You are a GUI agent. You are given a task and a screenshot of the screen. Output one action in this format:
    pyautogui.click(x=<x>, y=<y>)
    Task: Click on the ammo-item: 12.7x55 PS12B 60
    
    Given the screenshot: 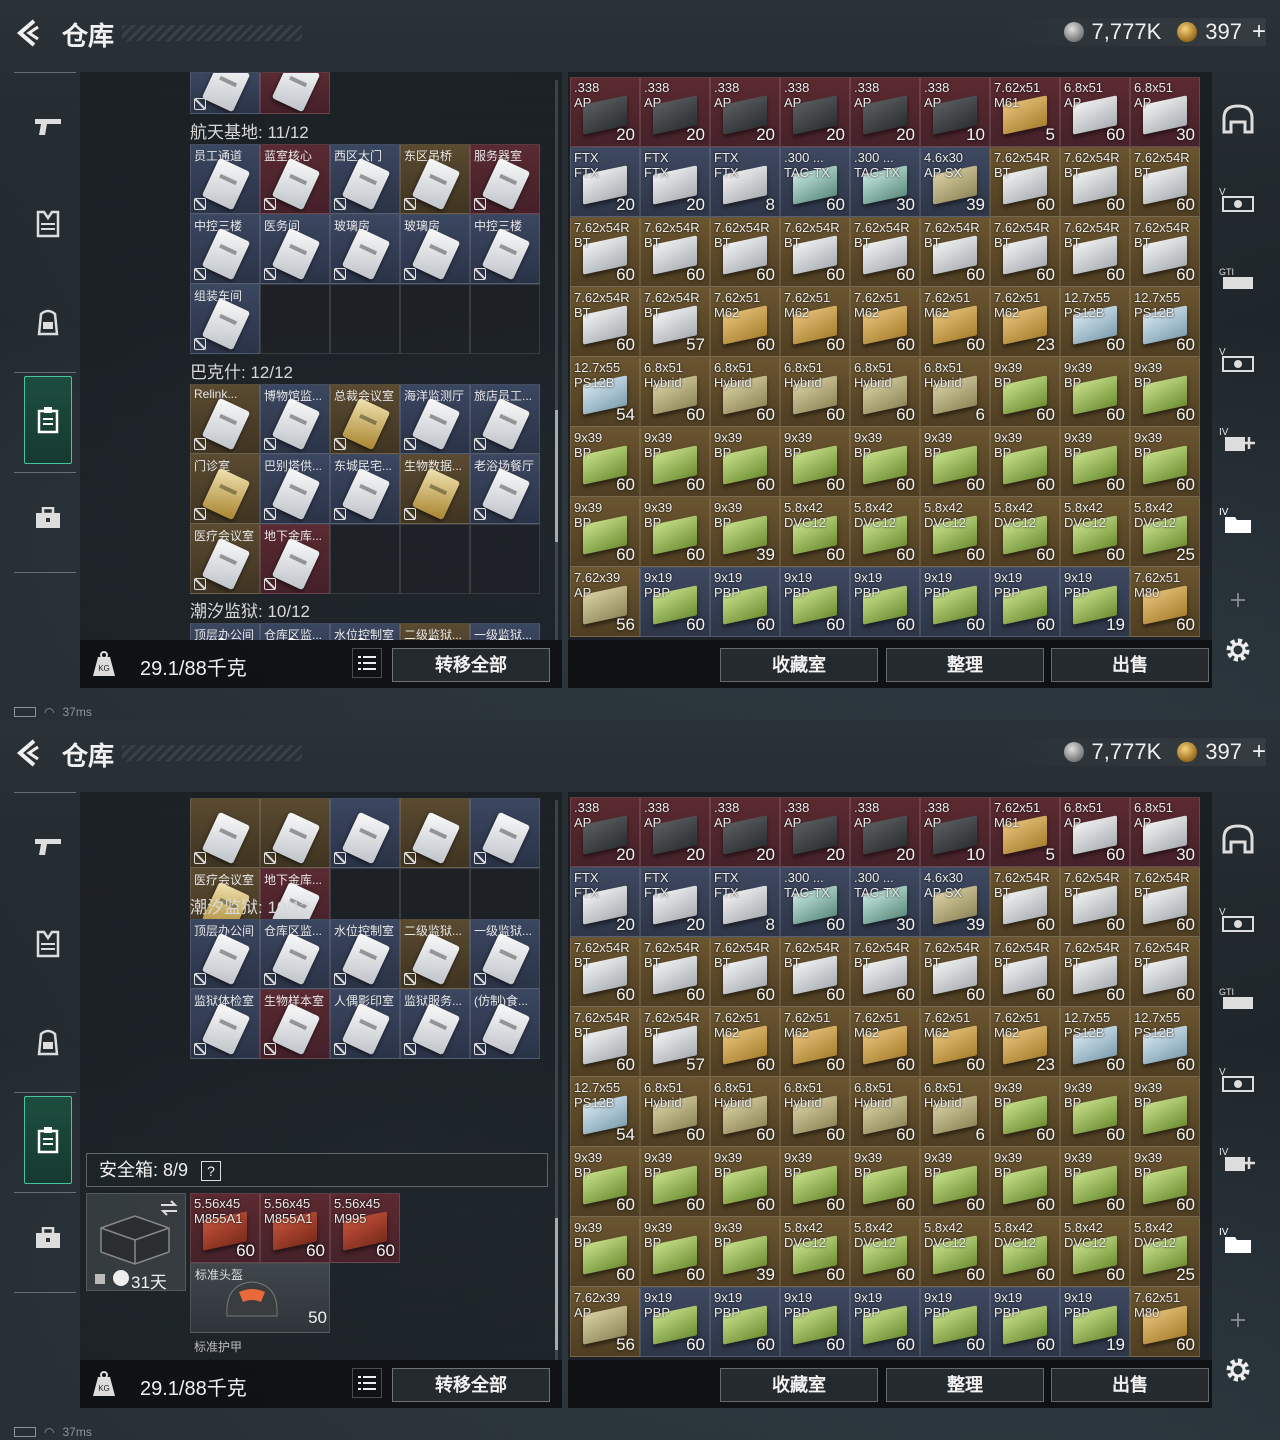 What is the action you would take?
    pyautogui.click(x=1165, y=1042)
    